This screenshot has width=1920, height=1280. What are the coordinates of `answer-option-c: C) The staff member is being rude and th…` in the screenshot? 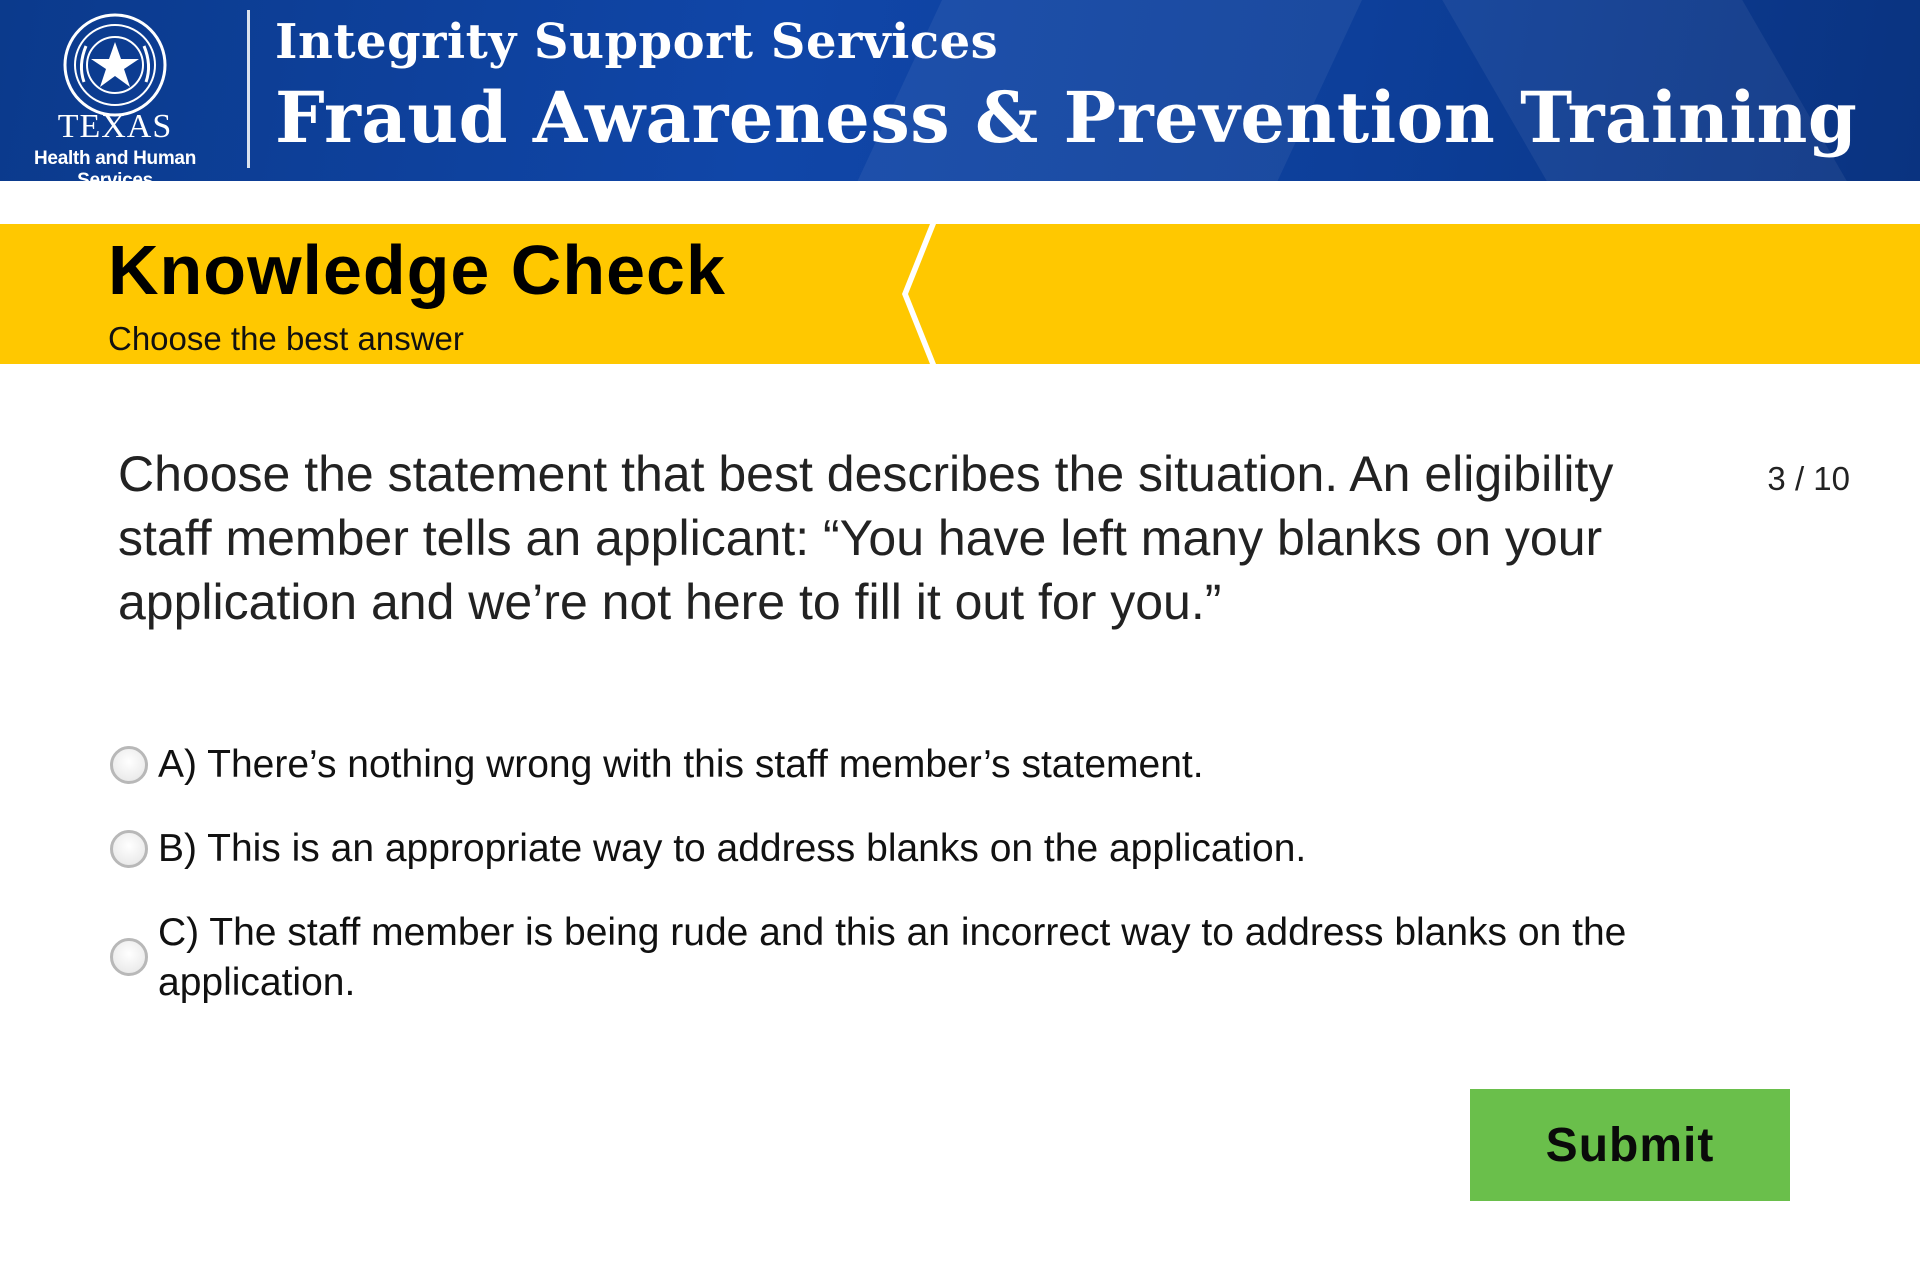 It's located at (960, 958).